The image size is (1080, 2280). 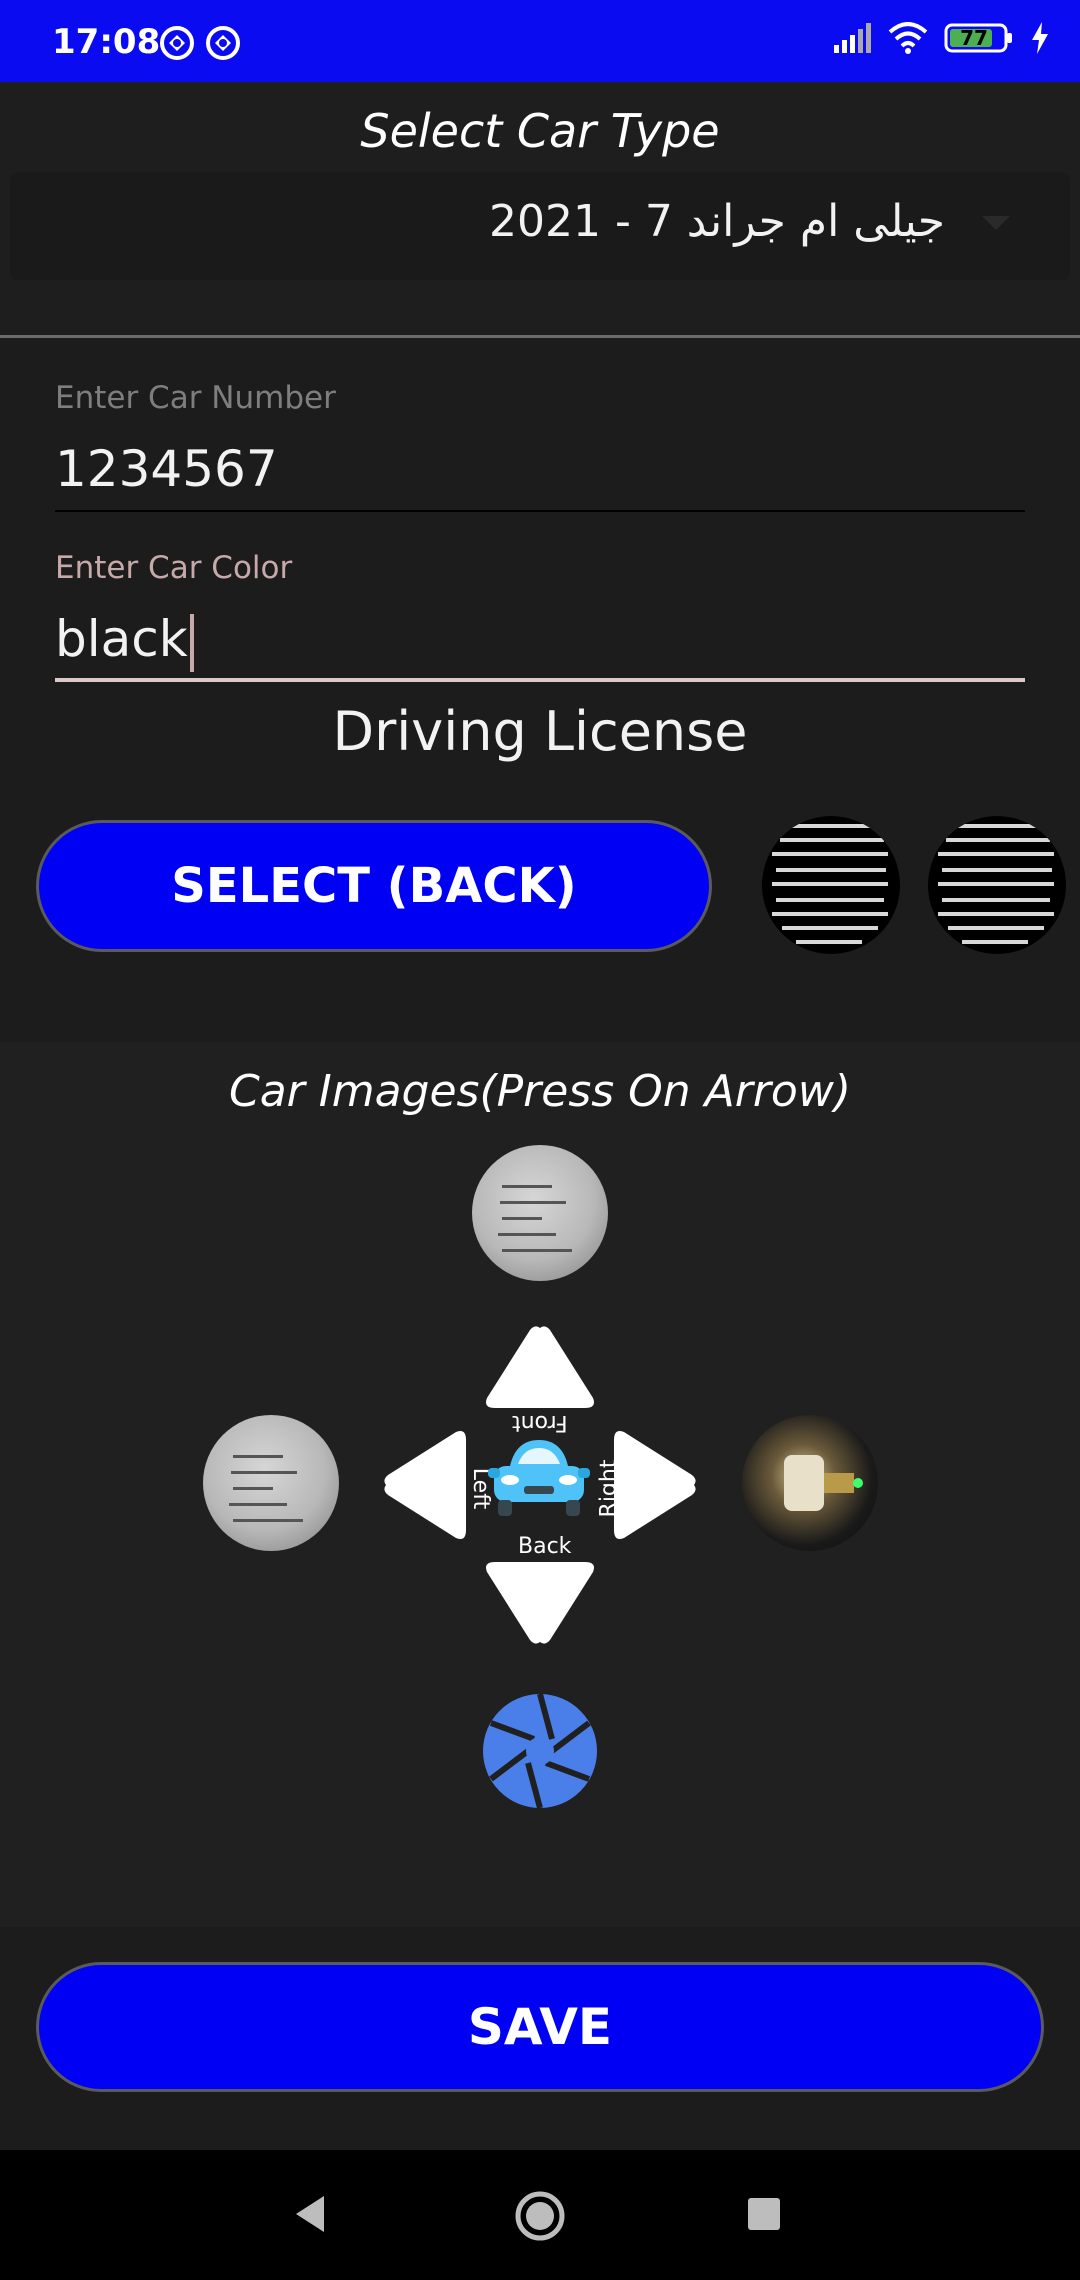 I want to click on car-number-underline, so click(x=540, y=511).